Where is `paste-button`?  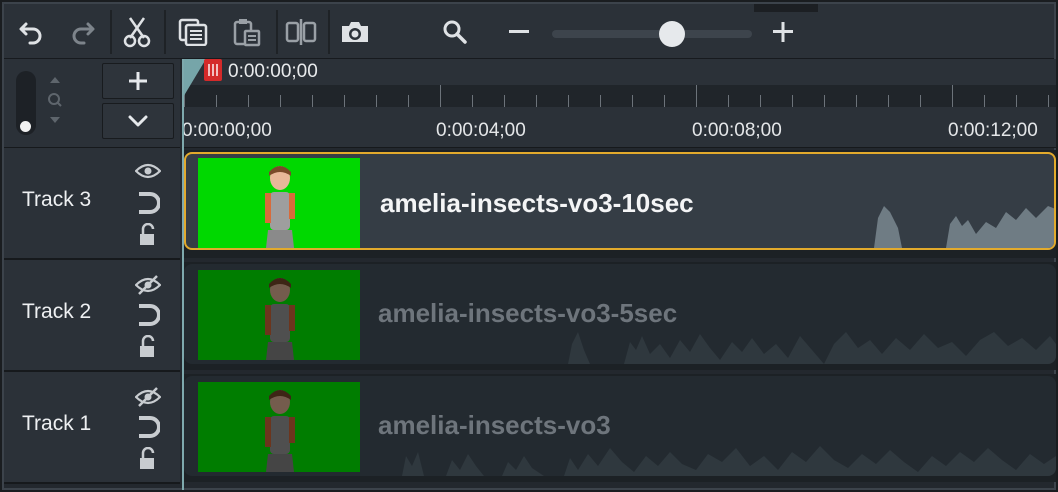
paste-button is located at coordinates (247, 32).